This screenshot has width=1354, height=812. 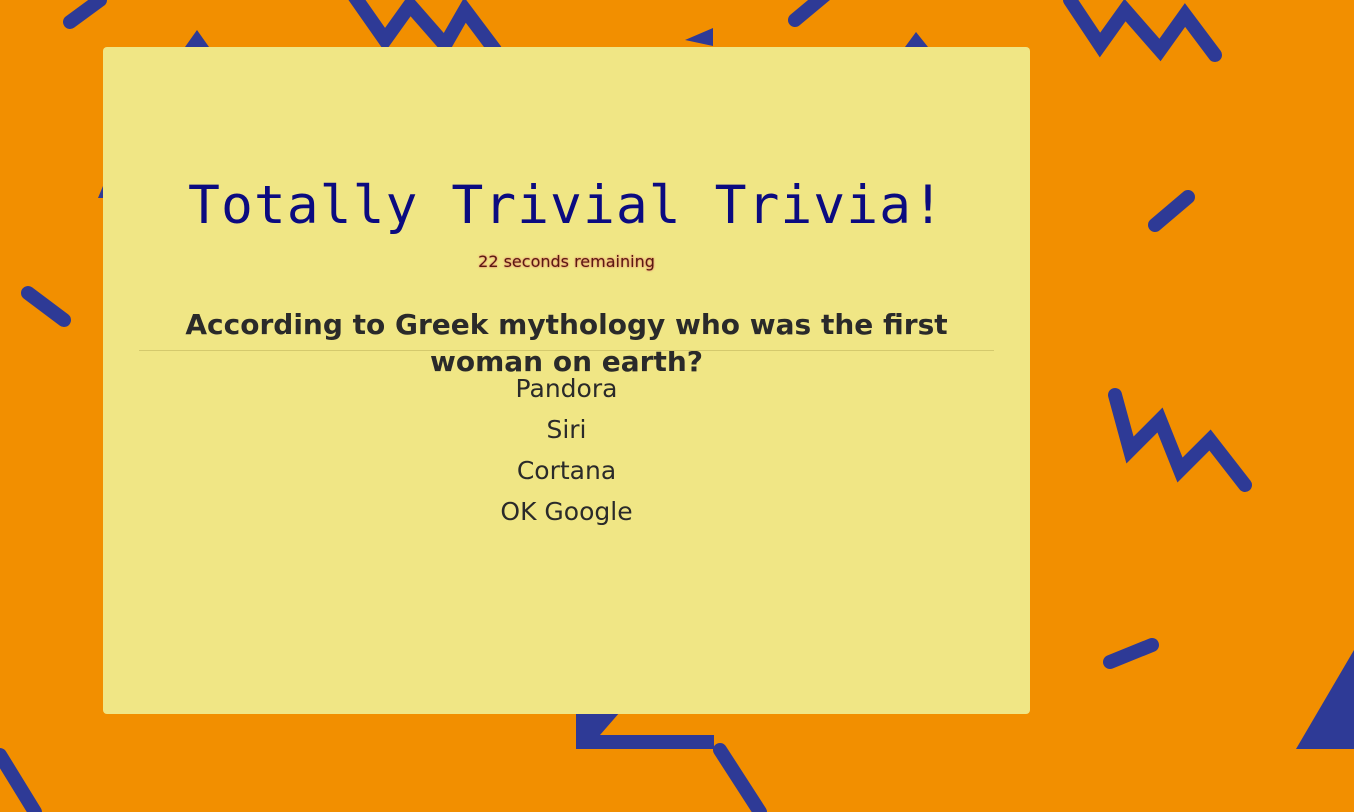 I want to click on answer-option-siri: Siri, so click(x=566, y=429).